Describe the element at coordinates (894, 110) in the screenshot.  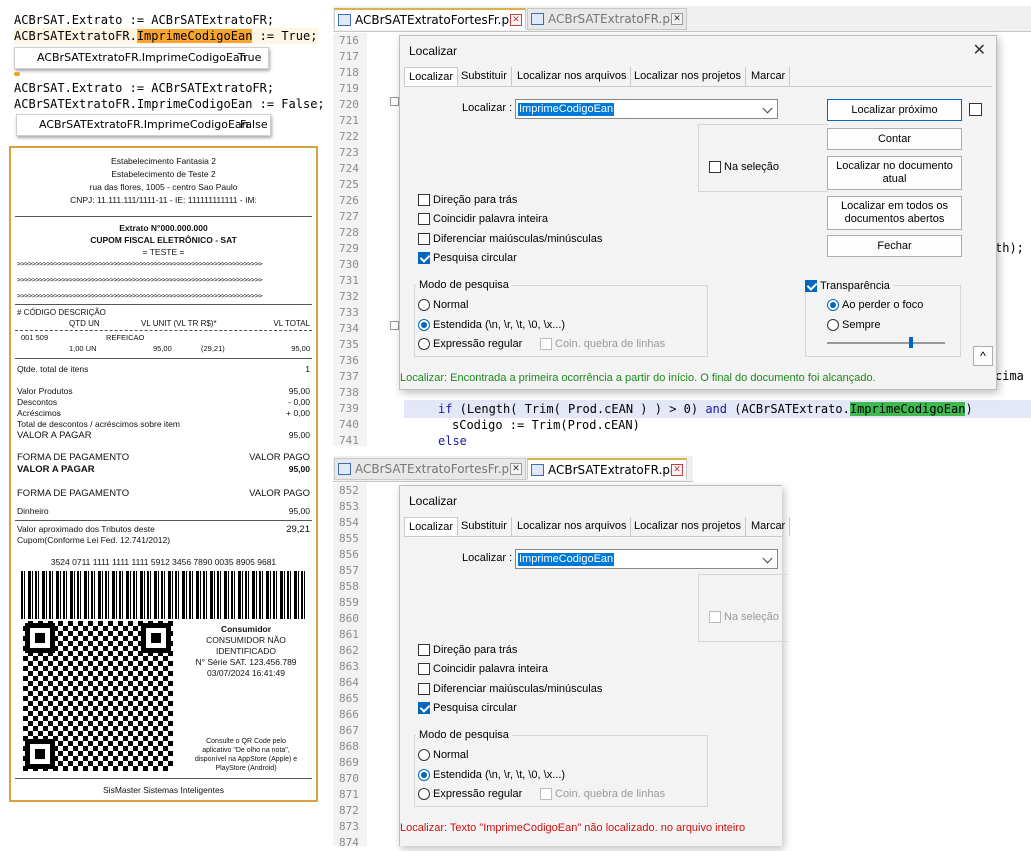
I see `find-next-button: Localizar próximo` at that location.